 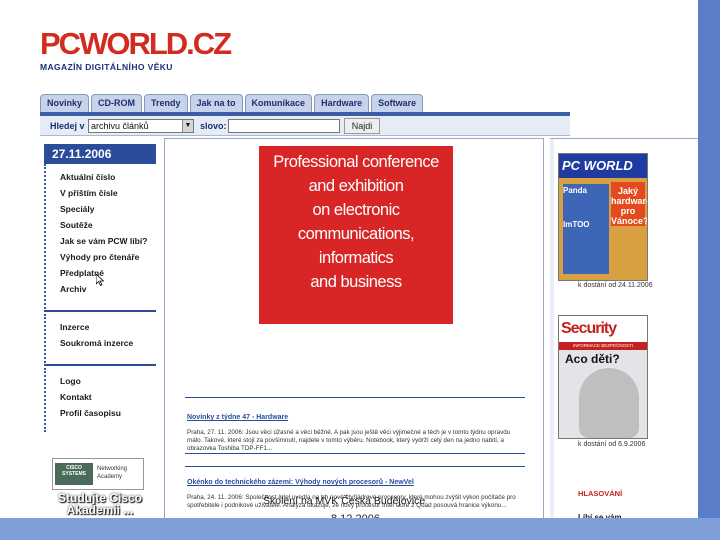 I want to click on search-bar: Hledej v archivu článků ▼ slovo: Najdi, so click(x=305, y=126).